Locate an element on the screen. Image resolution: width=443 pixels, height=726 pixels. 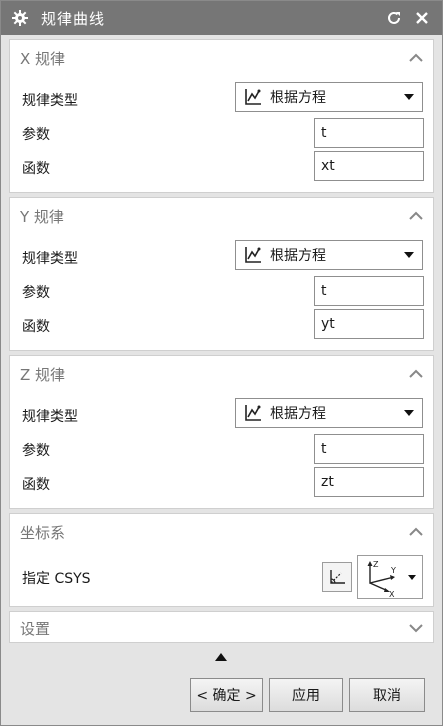
x-func-label: 函数 is located at coordinates (36, 169).